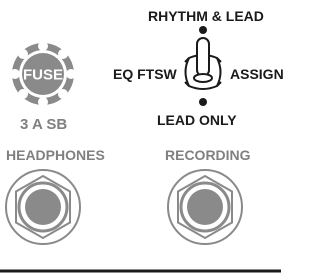 The height and width of the screenshot is (276, 320). What do you see at coordinates (208, 155) in the screenshot?
I see `recording-label: RECORDING` at bounding box center [208, 155].